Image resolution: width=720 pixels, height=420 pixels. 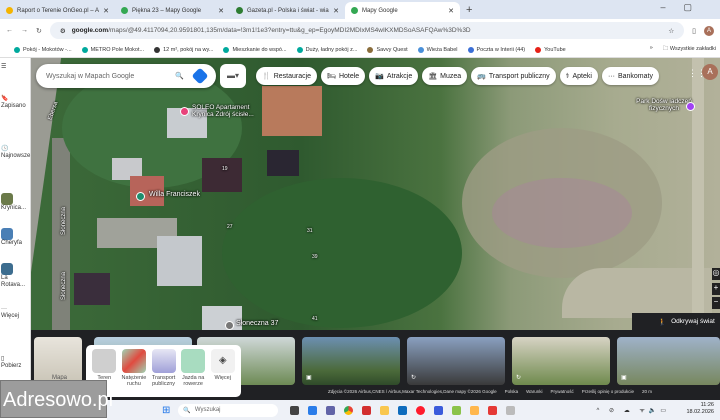 I want to click on attribution-item: Polska, so click(x=512, y=391).